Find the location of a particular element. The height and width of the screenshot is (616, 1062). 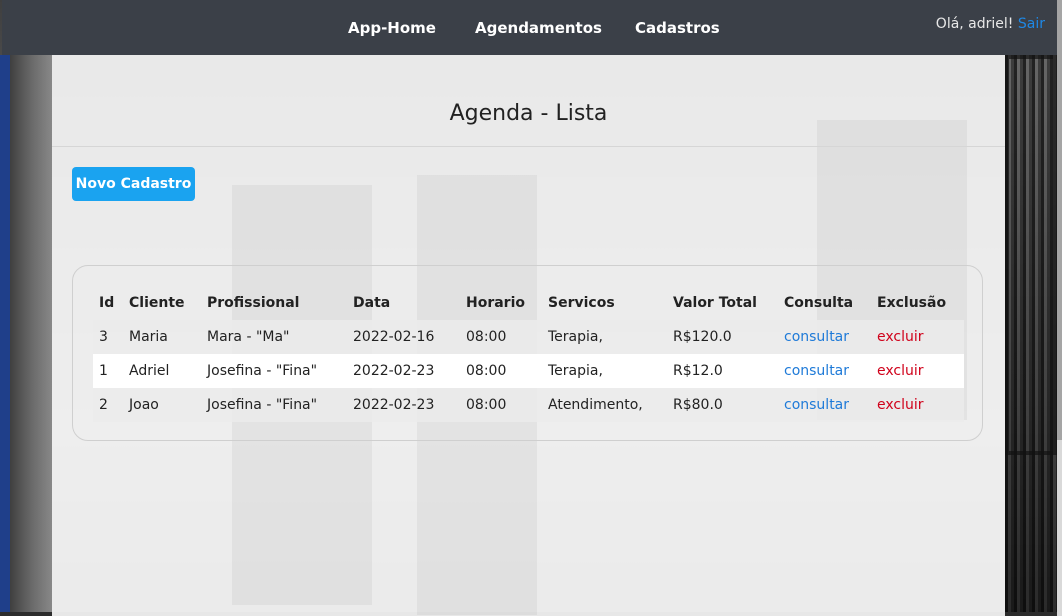

column-header-consulta: Consulta is located at coordinates (819, 303).